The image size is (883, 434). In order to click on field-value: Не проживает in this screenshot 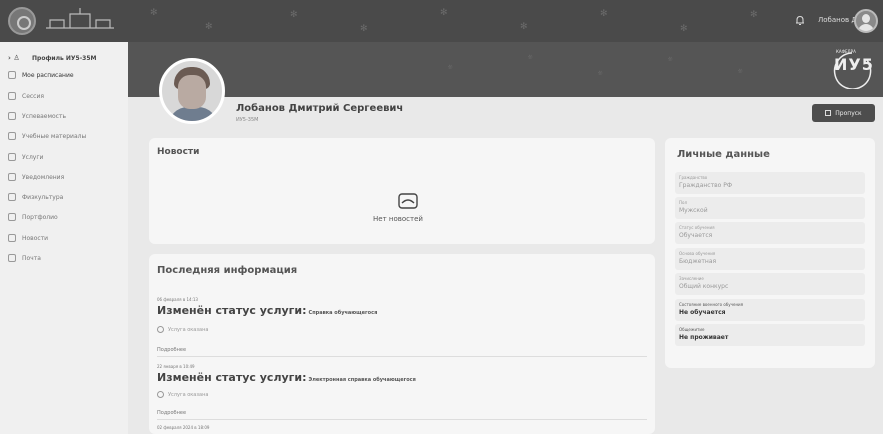, I will do `click(704, 337)`.